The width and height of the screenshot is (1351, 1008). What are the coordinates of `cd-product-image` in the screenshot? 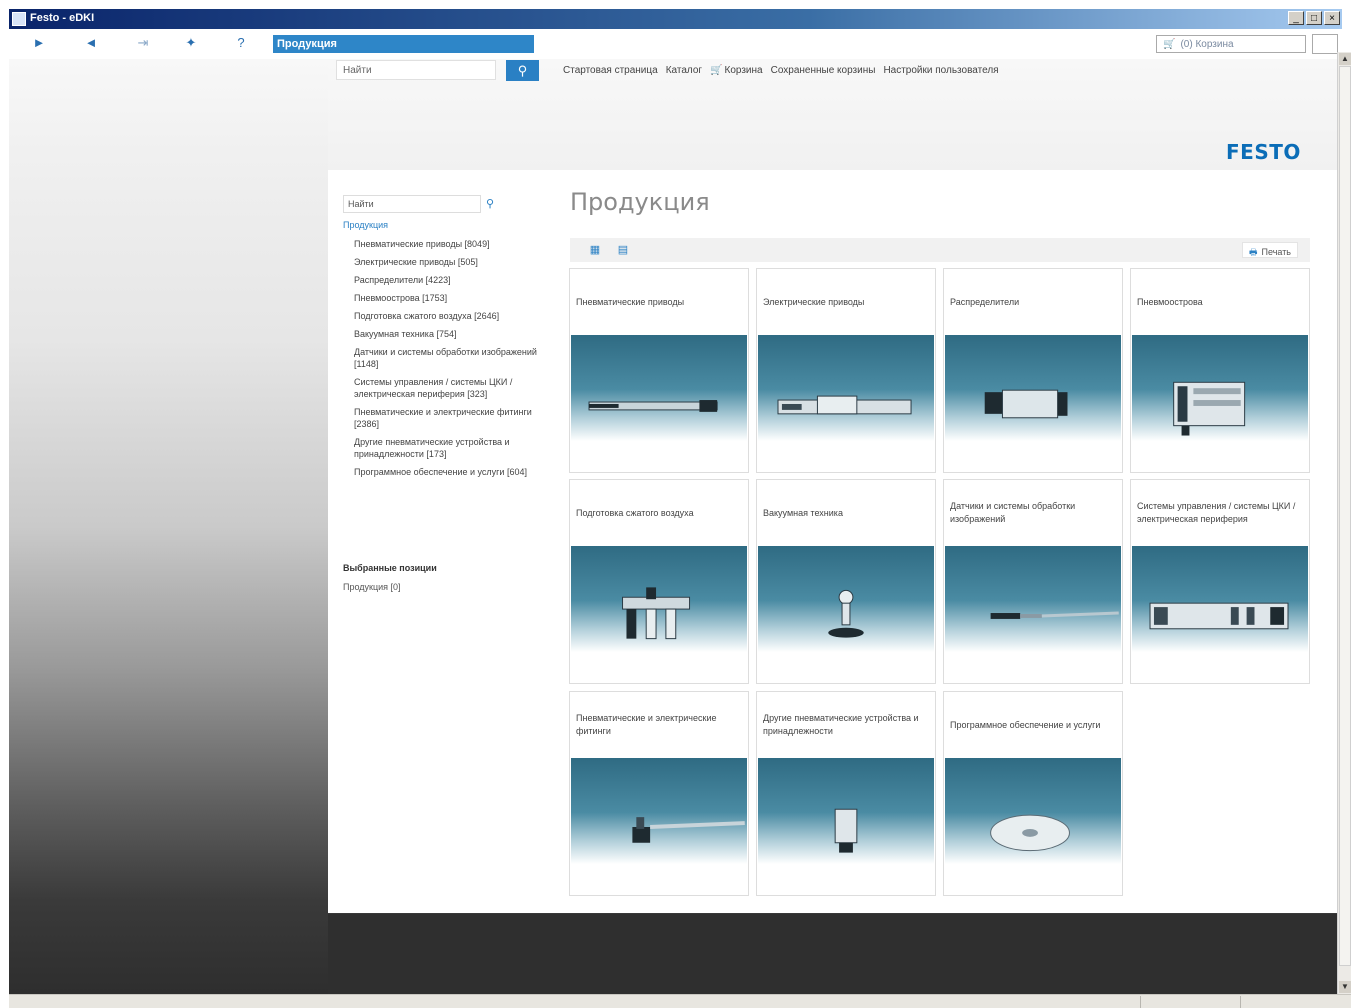 It's located at (1033, 826).